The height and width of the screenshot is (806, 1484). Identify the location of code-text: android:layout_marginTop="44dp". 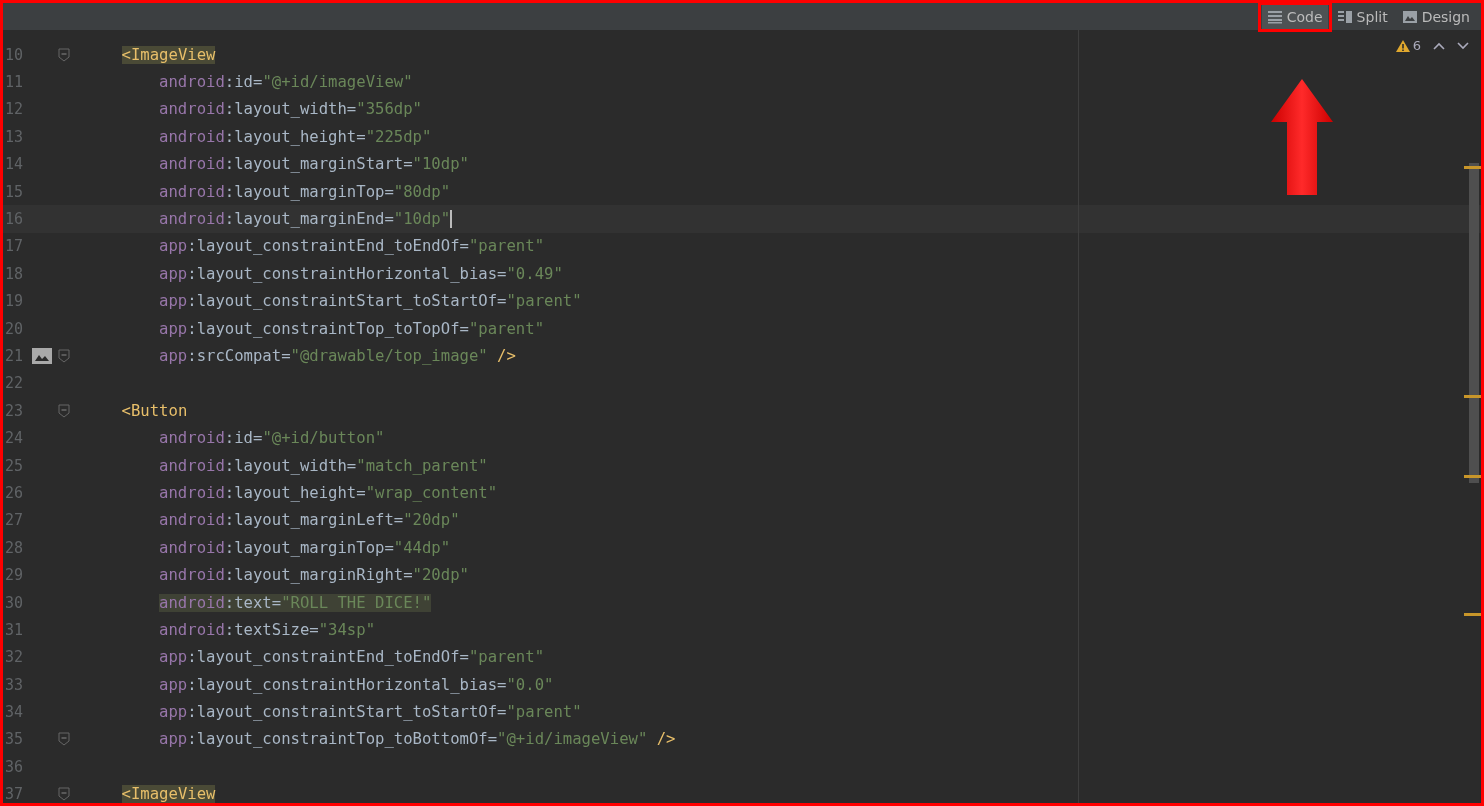
(305, 547).